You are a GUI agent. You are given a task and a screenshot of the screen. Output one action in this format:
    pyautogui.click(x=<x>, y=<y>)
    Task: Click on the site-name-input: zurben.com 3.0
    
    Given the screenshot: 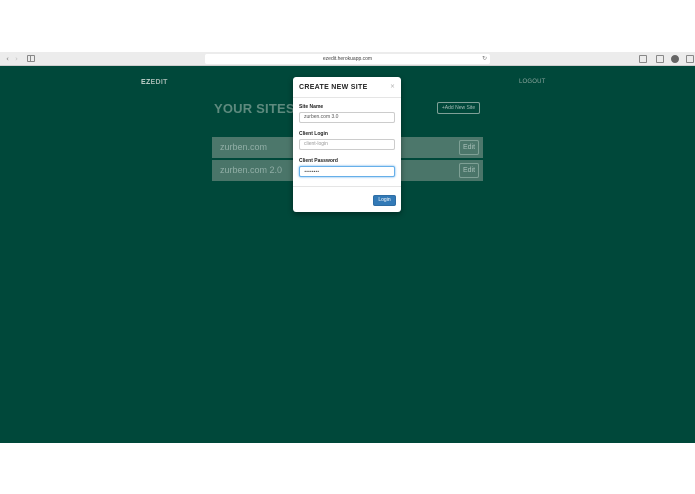 What is the action you would take?
    pyautogui.click(x=347, y=117)
    